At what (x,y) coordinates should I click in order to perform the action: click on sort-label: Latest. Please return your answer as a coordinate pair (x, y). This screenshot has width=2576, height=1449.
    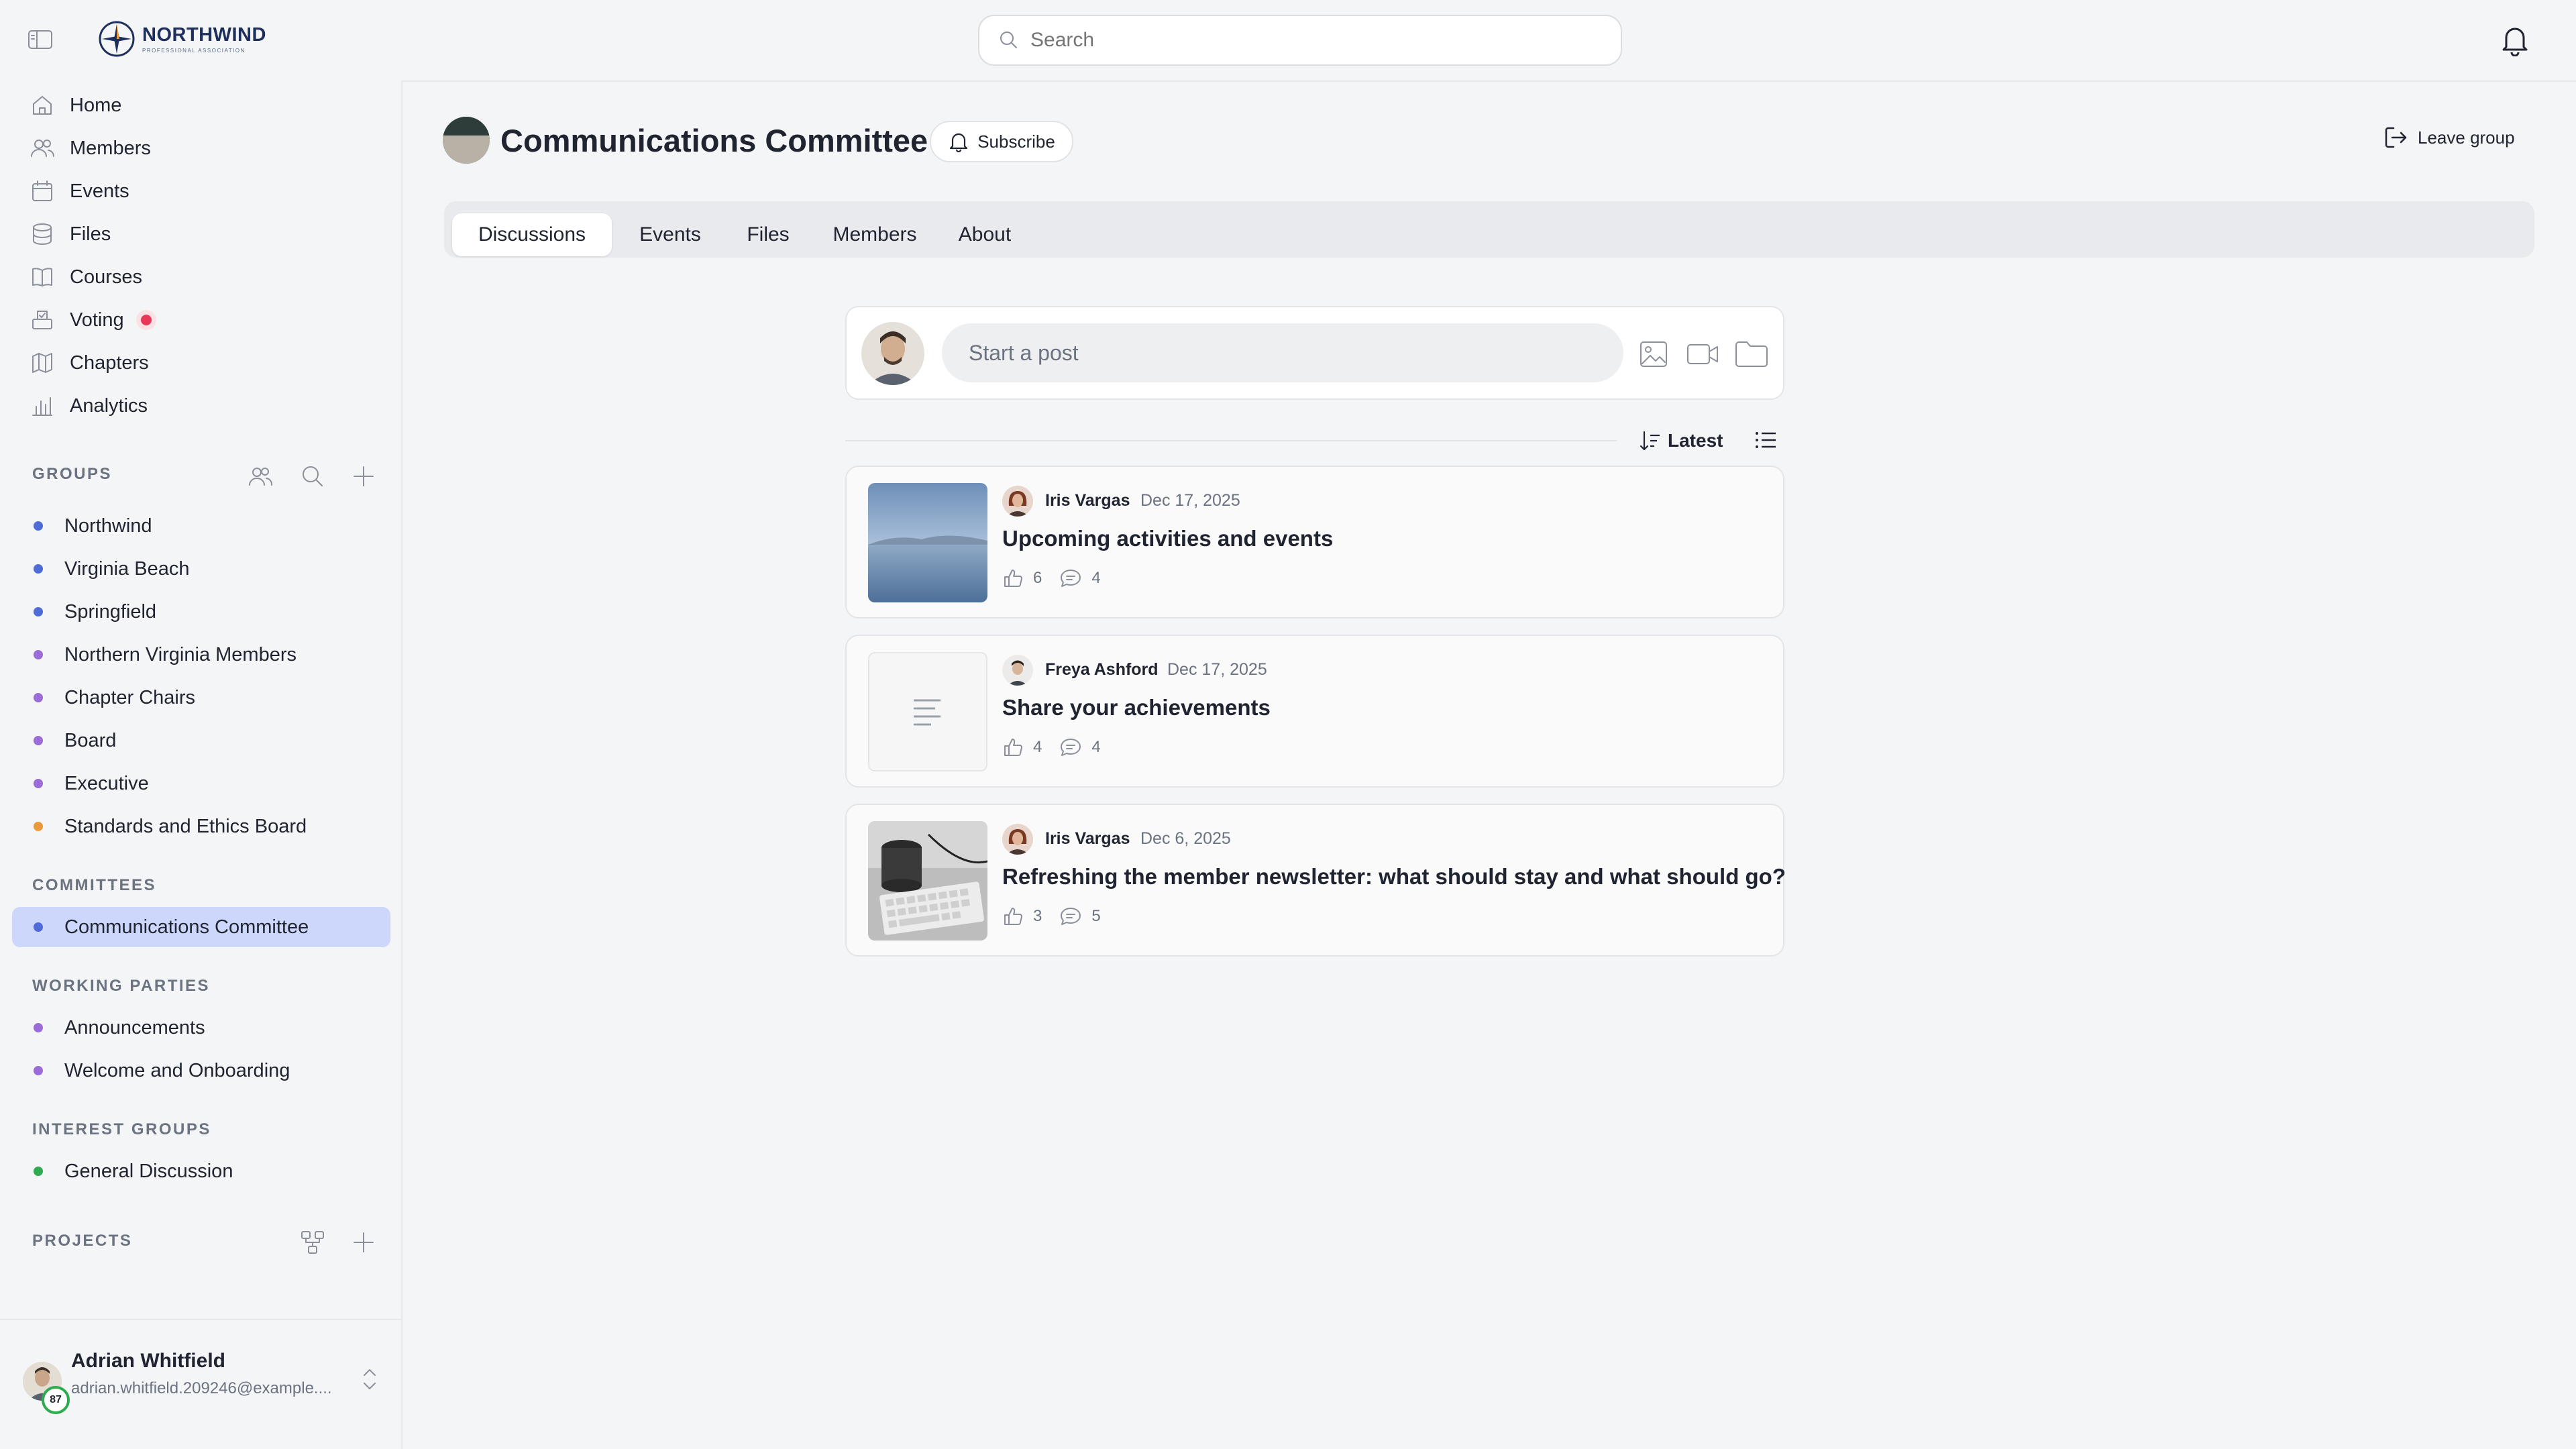
    Looking at the image, I should click on (1695, 440).